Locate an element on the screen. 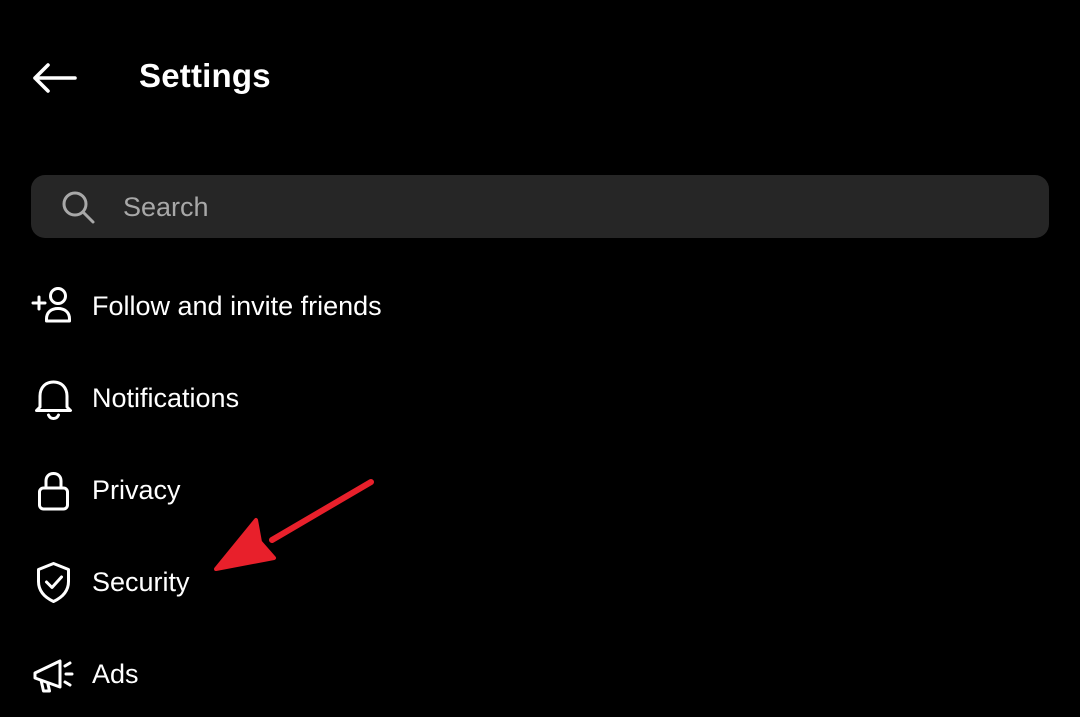  menu-item-security: Security is located at coordinates (540, 582).